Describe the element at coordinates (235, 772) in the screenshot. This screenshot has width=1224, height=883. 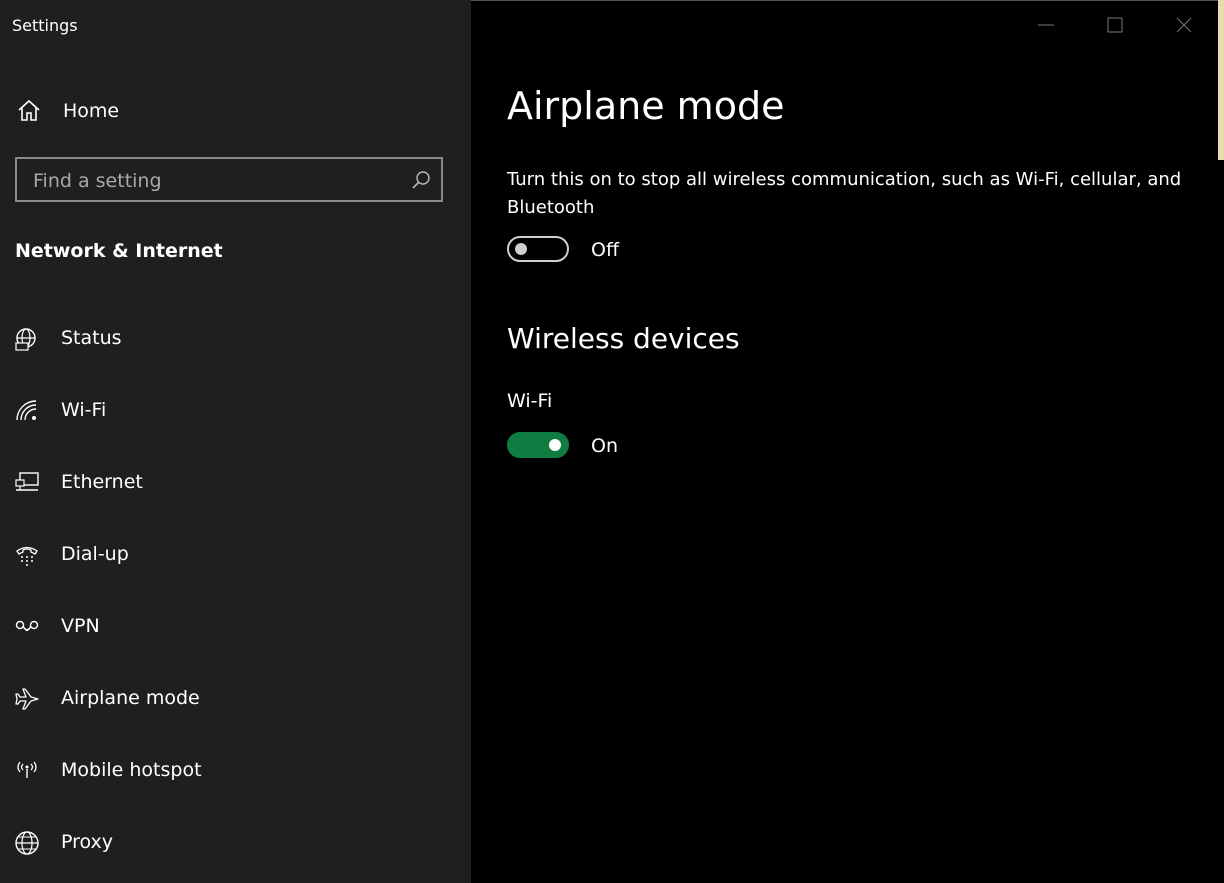
I see `sidebar-item-mobile-hotspot: Mobile hotspot` at that location.